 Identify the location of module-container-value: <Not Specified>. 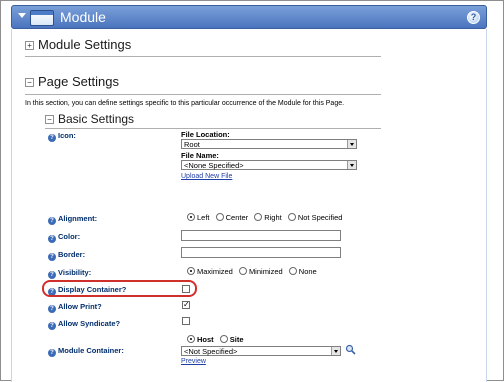
(211, 351).